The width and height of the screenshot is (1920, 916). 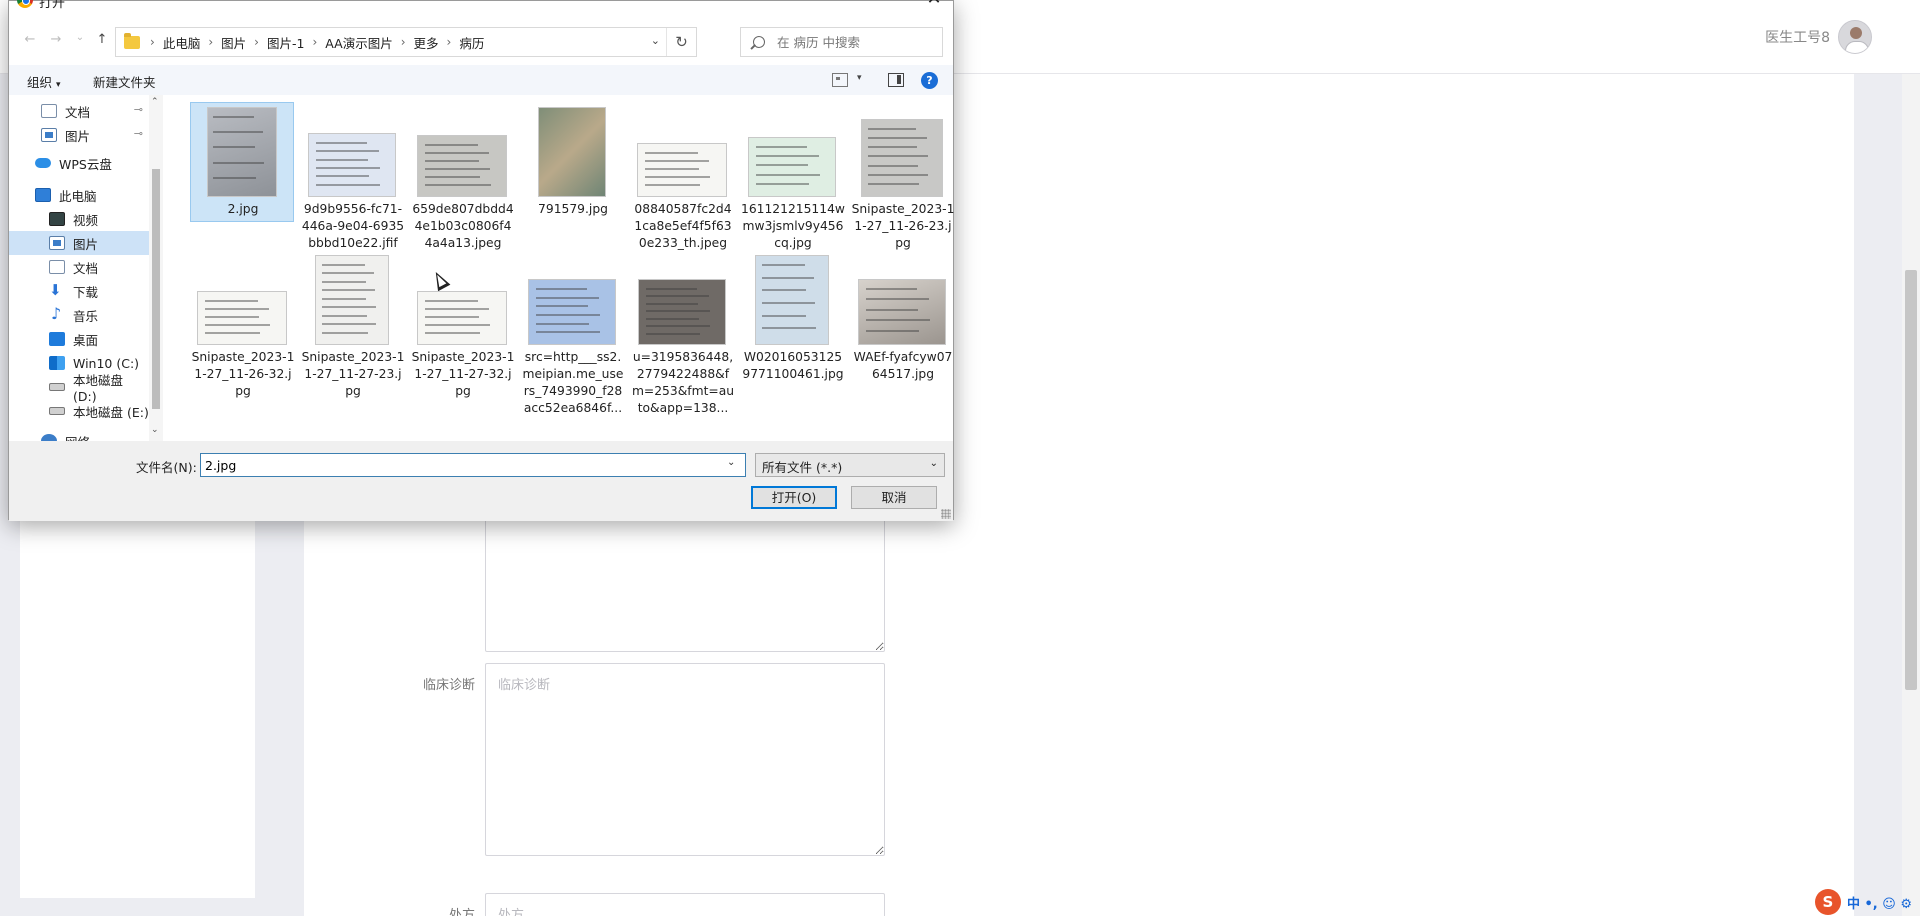 I want to click on file-item: 08840587fc2d41ca8e5ef4f5f630e233_th.jpeg, so click(x=682, y=176).